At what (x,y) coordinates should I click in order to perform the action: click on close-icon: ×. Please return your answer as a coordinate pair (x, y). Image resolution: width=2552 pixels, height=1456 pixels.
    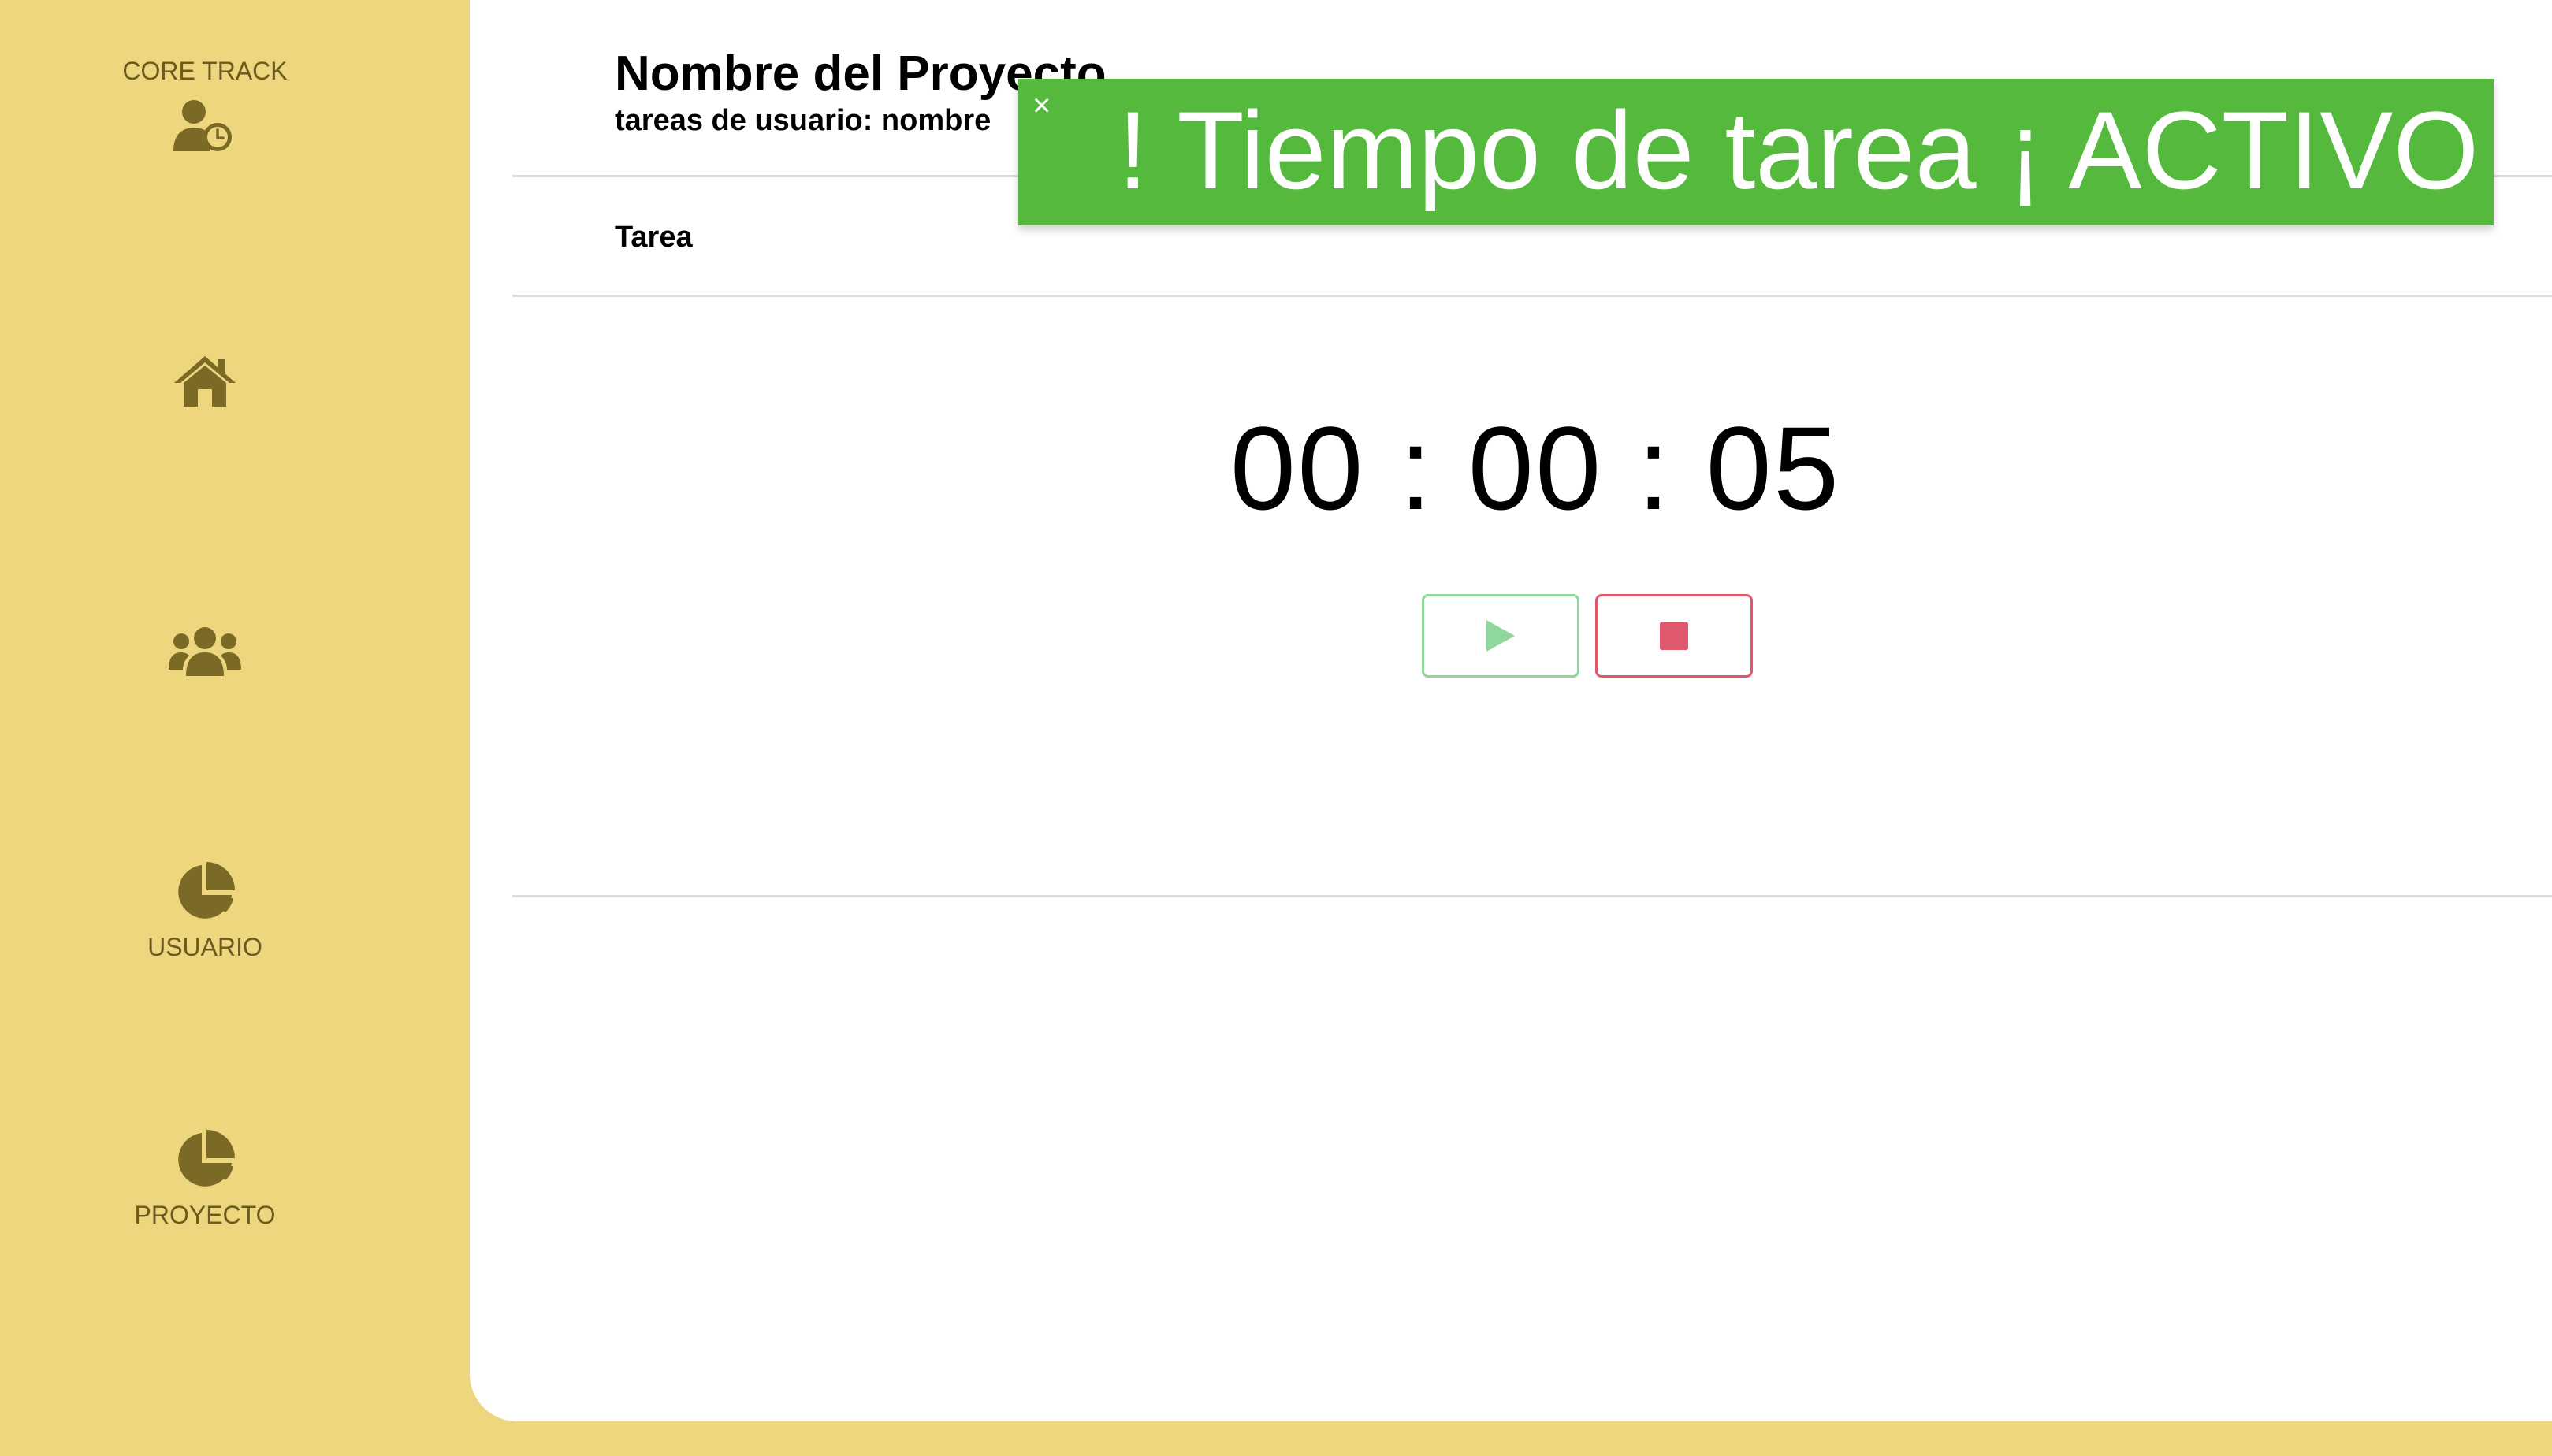
    Looking at the image, I should click on (1041, 105).